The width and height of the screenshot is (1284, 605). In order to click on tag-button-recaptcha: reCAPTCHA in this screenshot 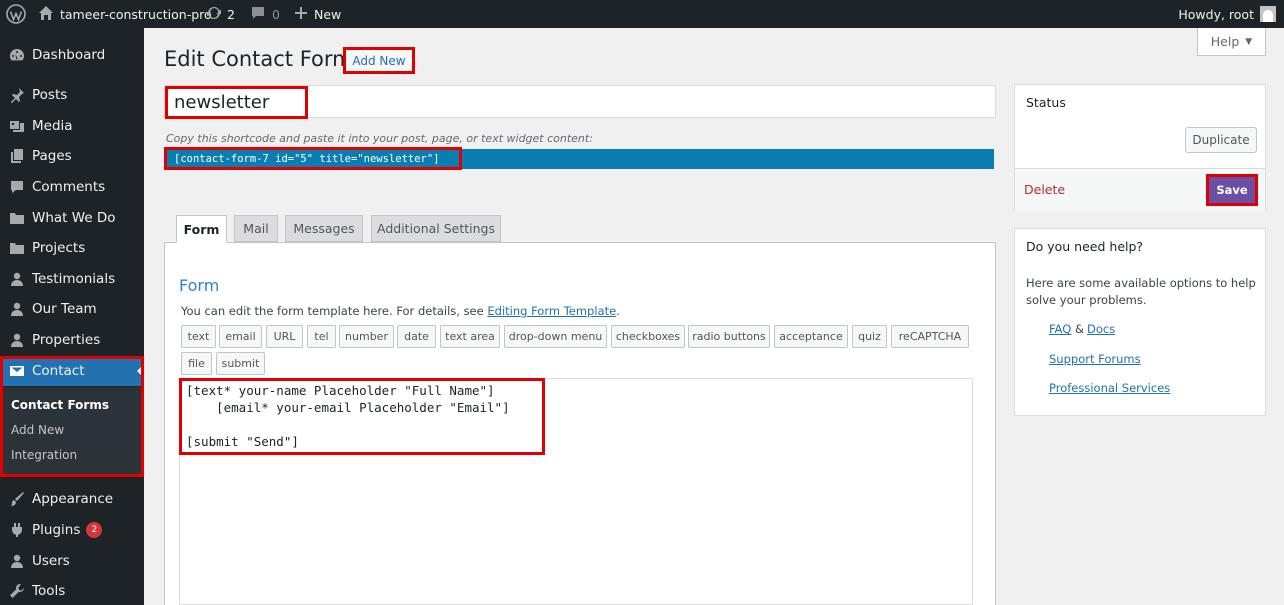, I will do `click(930, 336)`.